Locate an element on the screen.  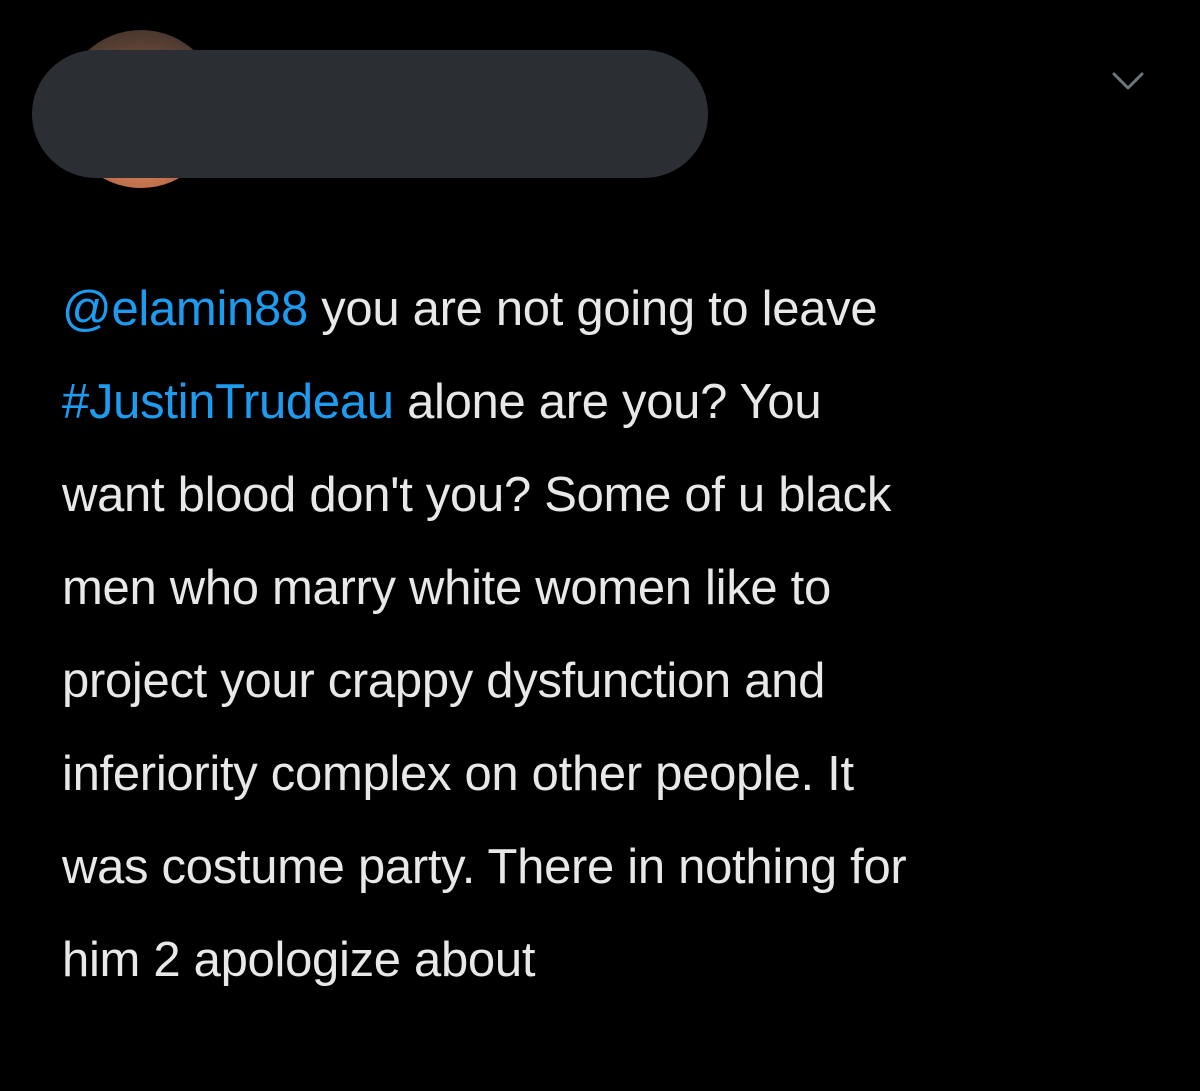
redacted-username is located at coordinates (370, 114).